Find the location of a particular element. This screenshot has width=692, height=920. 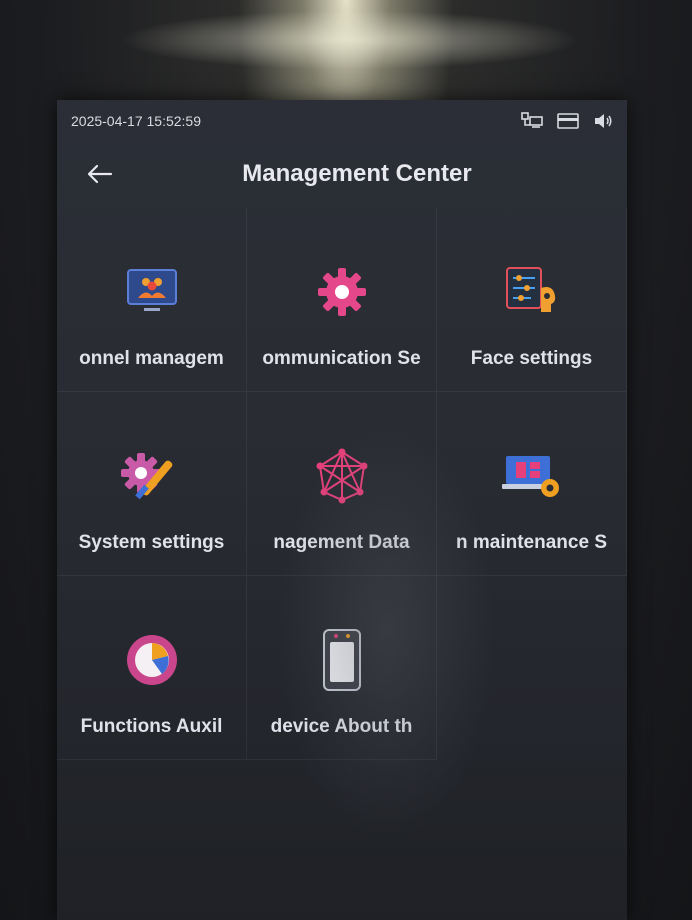

tile-label: n maintenance S is located at coordinates (531, 542).